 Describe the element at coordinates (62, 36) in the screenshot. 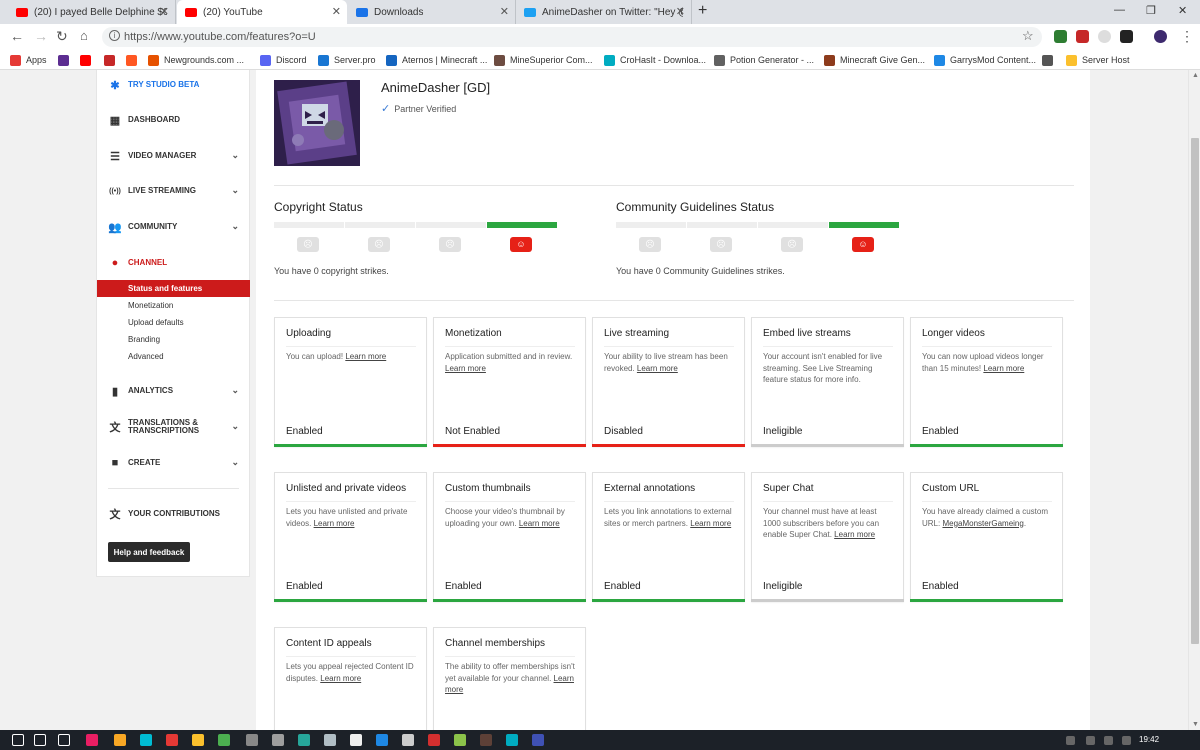

I see `reload-icon: ↻` at that location.